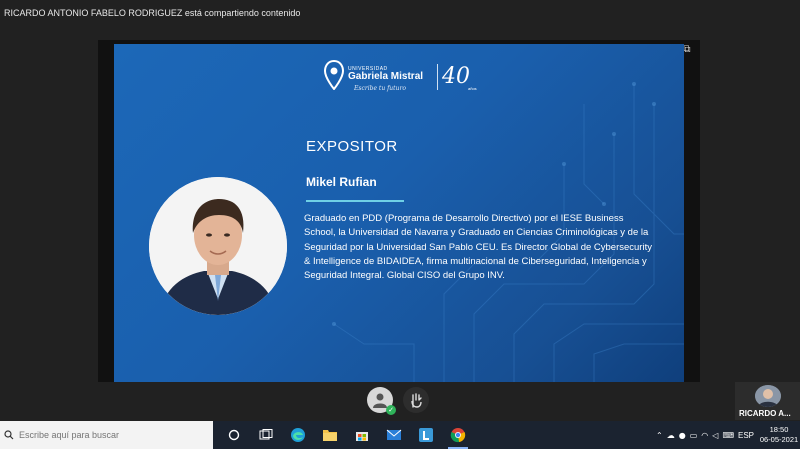 Image resolution: width=800 pixels, height=449 pixels. What do you see at coordinates (704, 435) in the screenshot?
I see `wifi-icon: ◠` at bounding box center [704, 435].